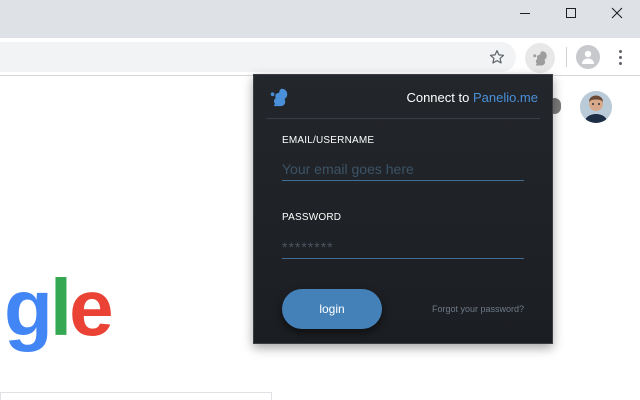 This screenshot has width=640, height=400. What do you see at coordinates (279, 97) in the screenshot?
I see `squirrel-logo-icon` at bounding box center [279, 97].